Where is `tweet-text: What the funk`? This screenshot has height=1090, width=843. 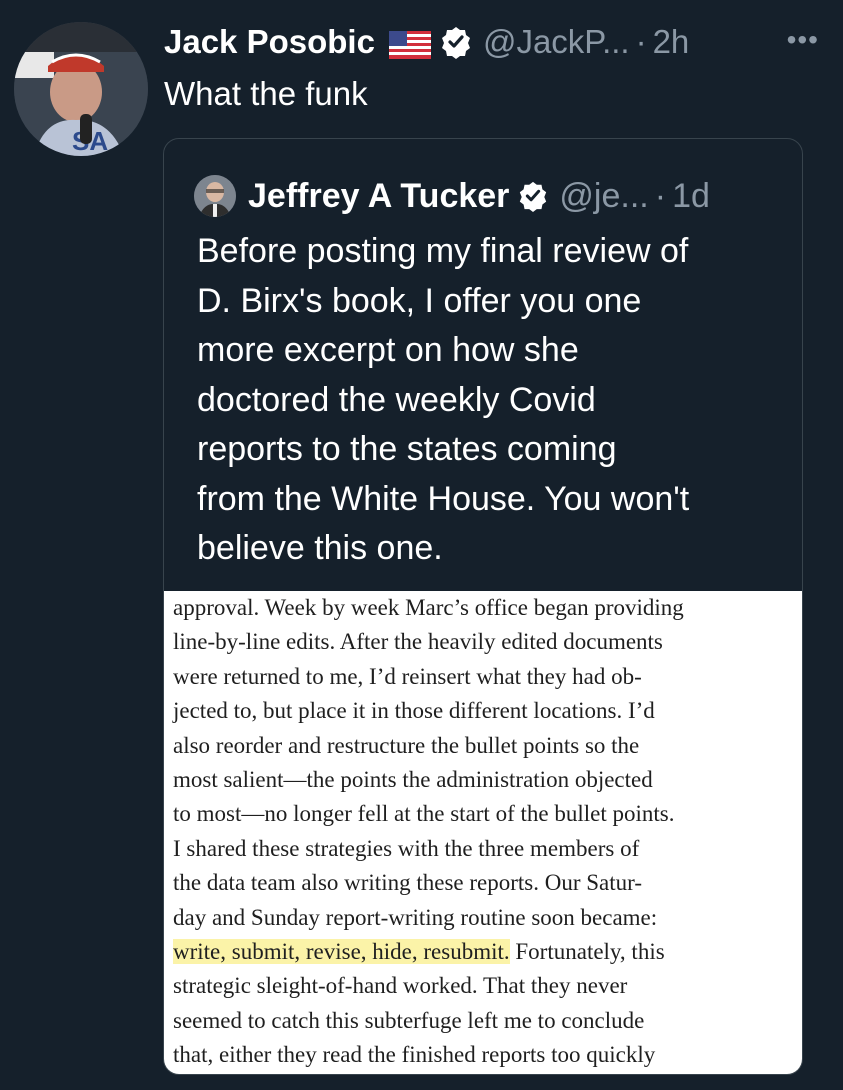
tweet-text: What the funk is located at coordinates (266, 93).